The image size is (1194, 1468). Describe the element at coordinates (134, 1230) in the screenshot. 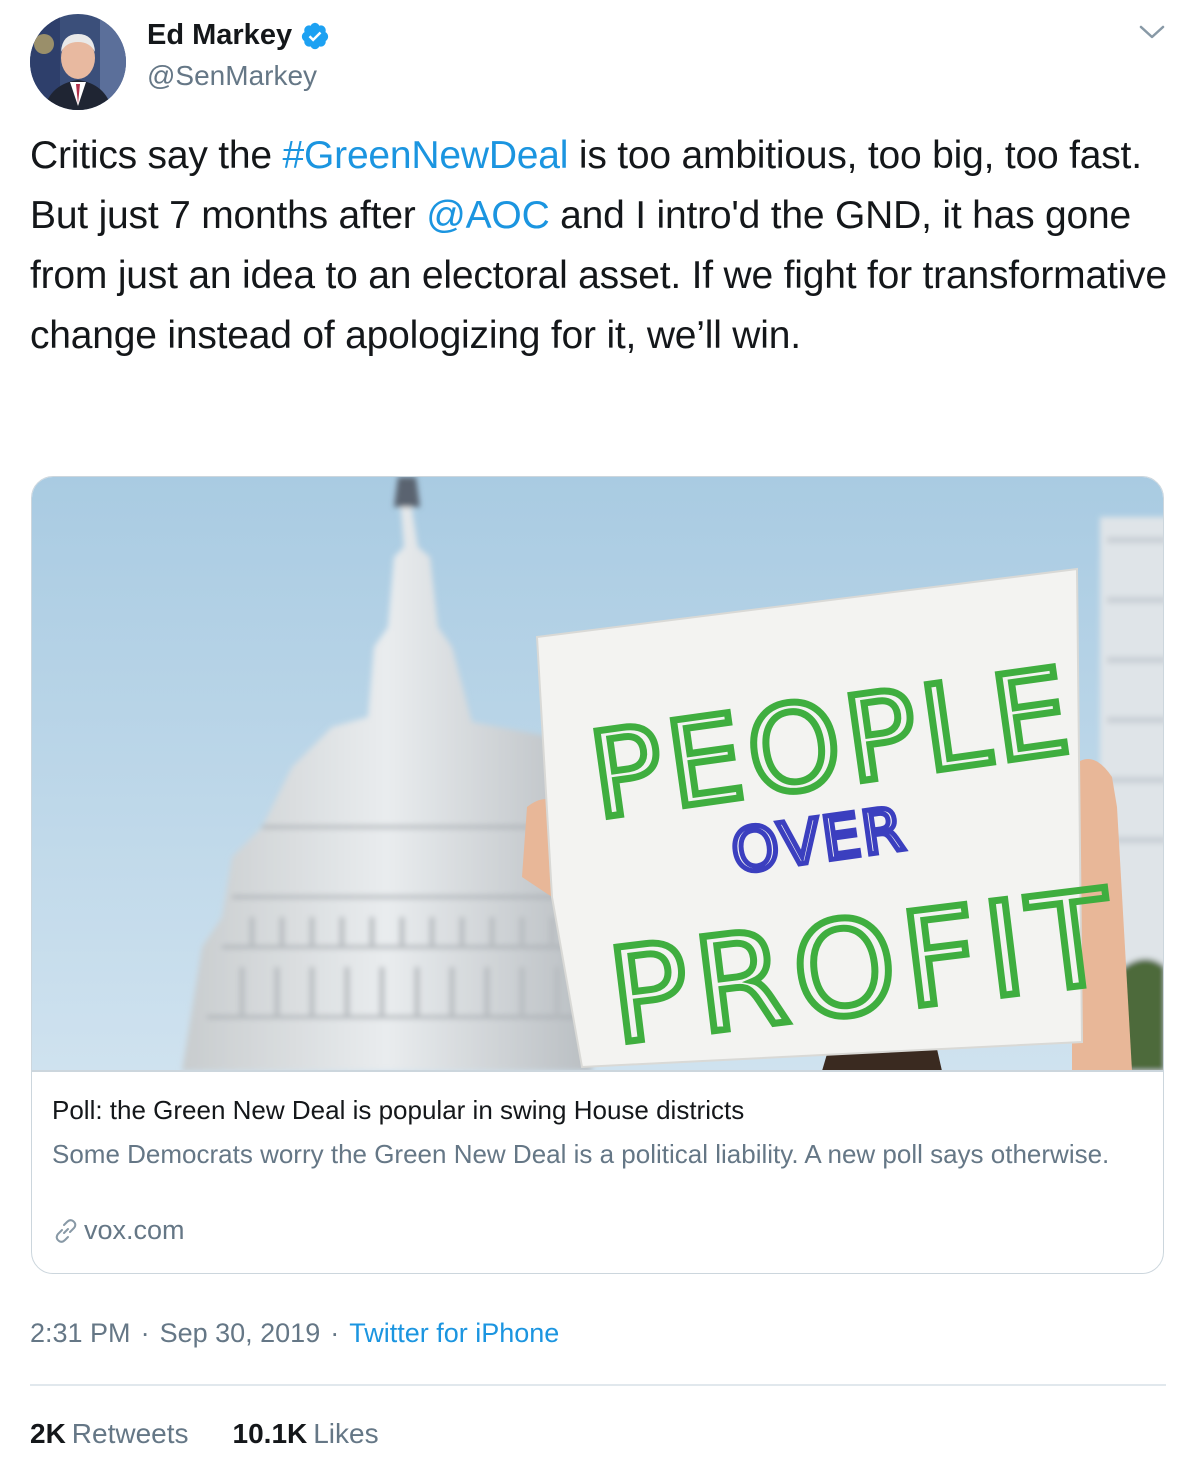

I see `card-domain-text: vox.com` at that location.